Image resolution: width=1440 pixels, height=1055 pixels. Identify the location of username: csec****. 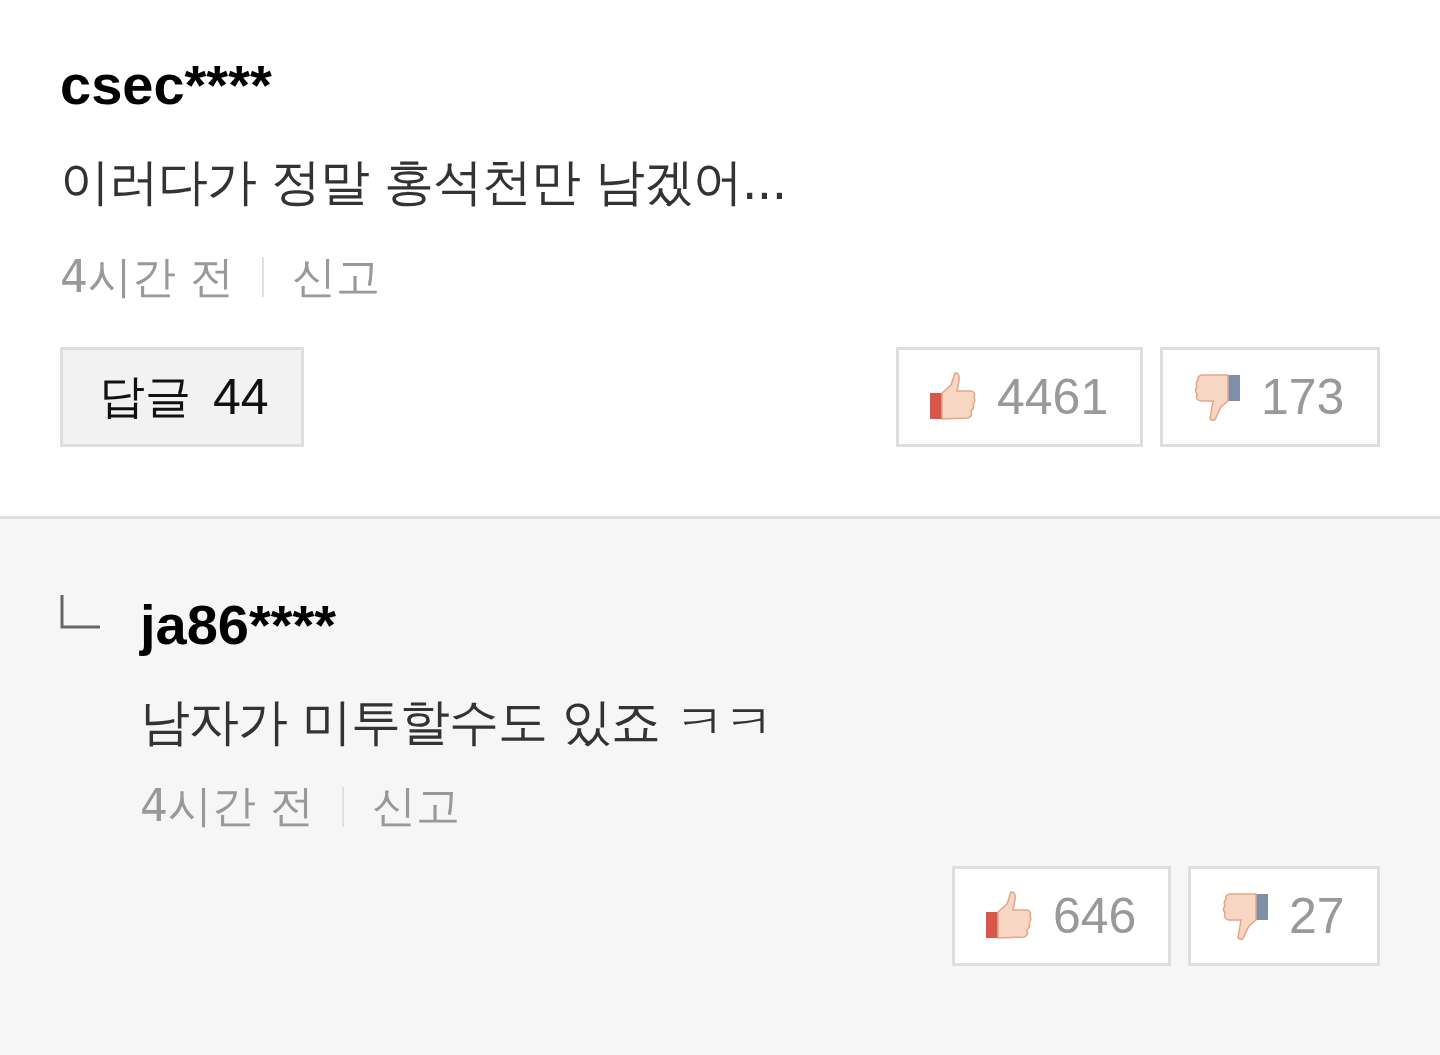
(166, 85).